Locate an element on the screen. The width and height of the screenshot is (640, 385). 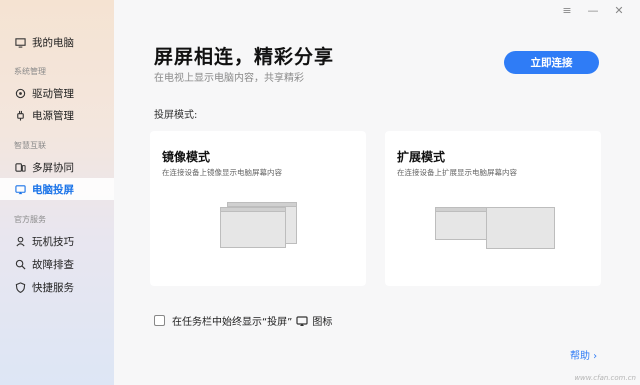
mirror-mode-title: 镜像模式 is located at coordinates (186, 157).